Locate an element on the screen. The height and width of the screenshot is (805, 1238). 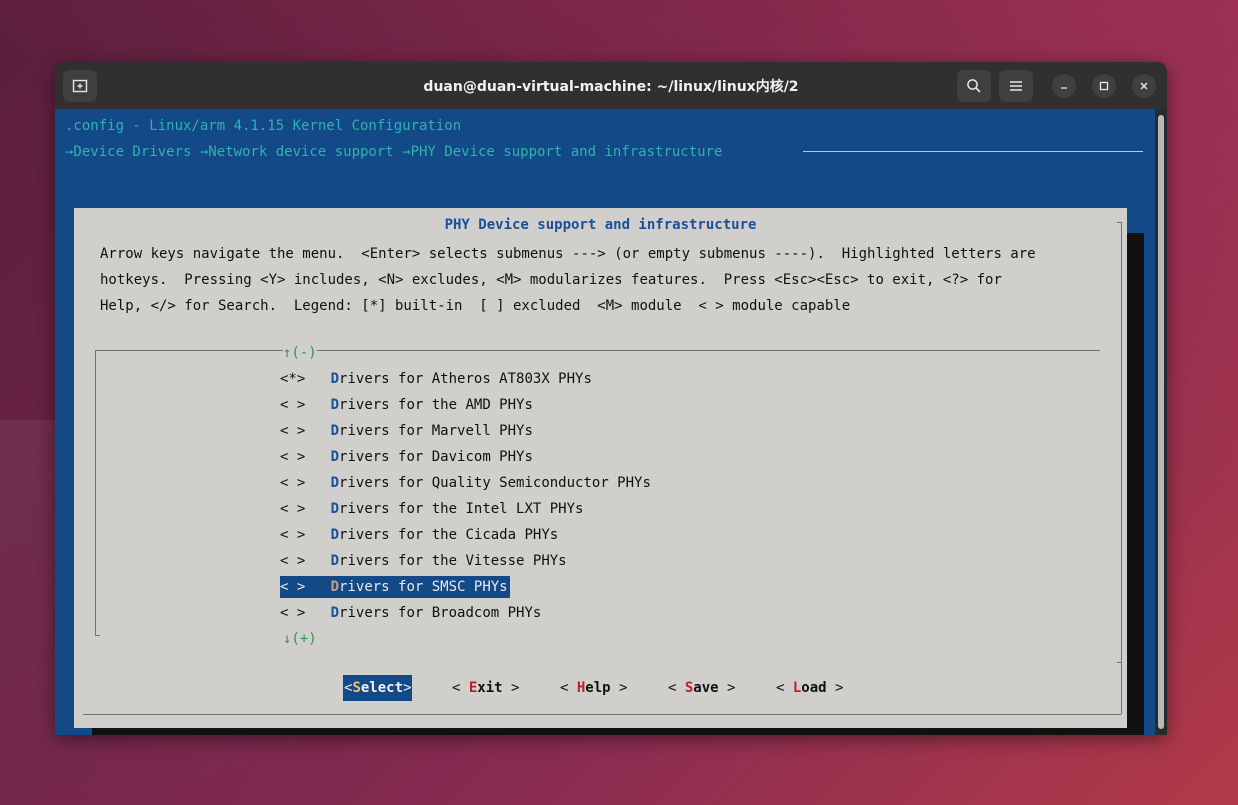
terminal-scrollbar is located at coordinates (1161, 422).